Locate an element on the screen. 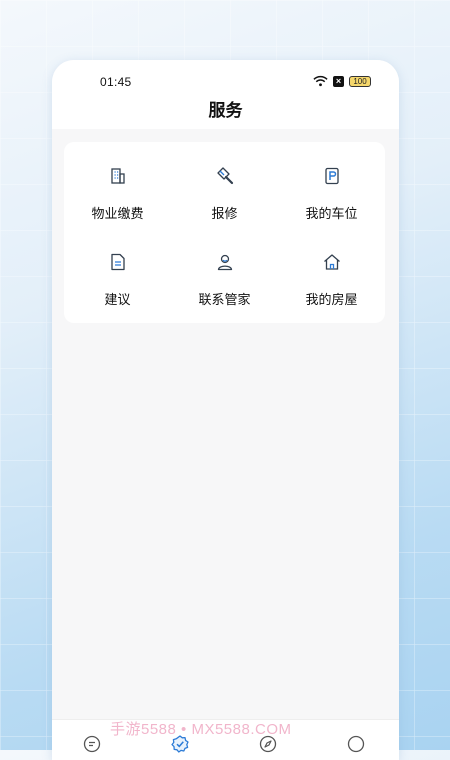 This screenshot has height=760, width=450. status-icons: × 100 is located at coordinates (342, 81).